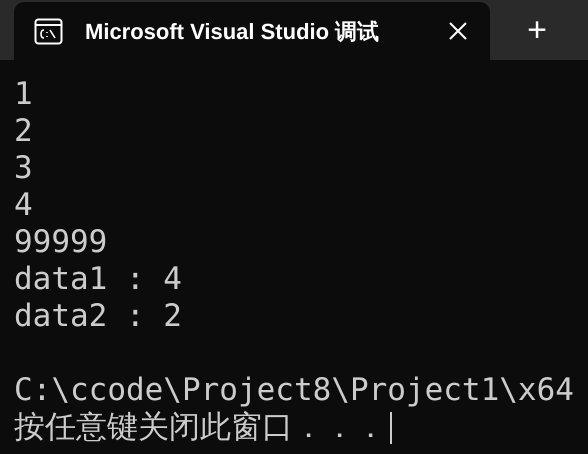 The height and width of the screenshot is (454, 588). I want to click on output-line: data2 : 2, so click(98, 316).